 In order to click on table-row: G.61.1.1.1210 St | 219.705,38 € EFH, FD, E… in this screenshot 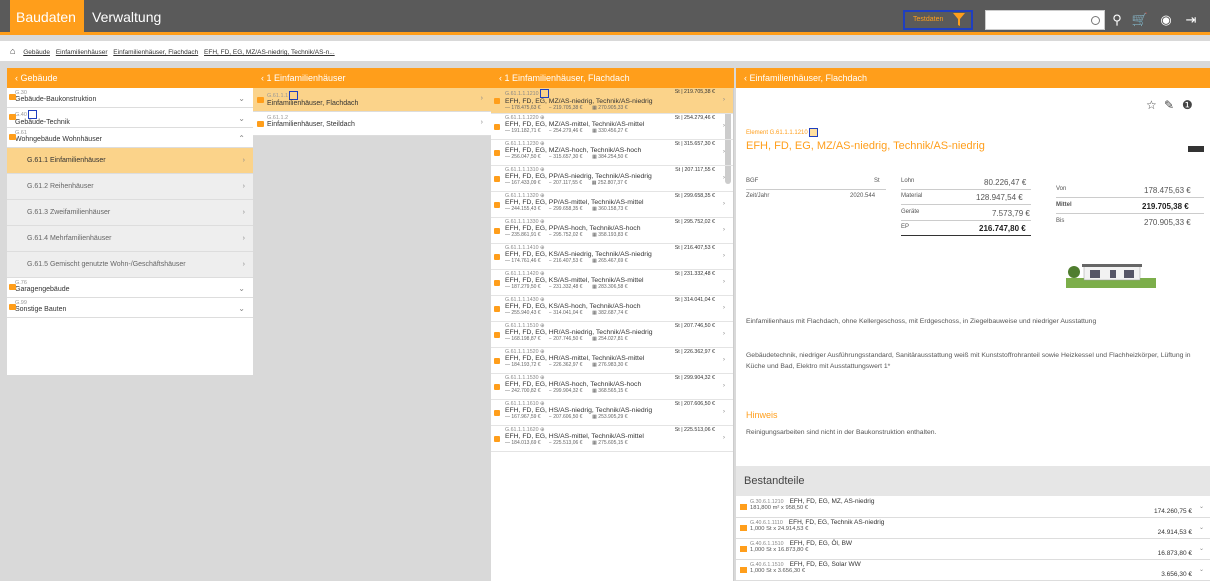, I will do `click(612, 101)`.